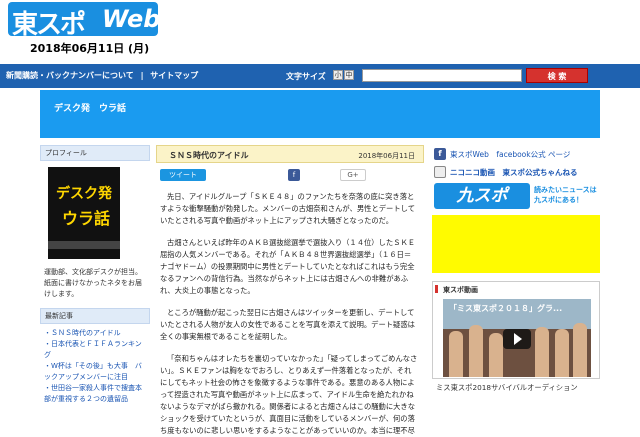 This screenshot has height=437, width=640. Describe the element at coordinates (558, 200) in the screenshot. I see `kyuspo-tagline-line2: 九スポにある！` at that location.